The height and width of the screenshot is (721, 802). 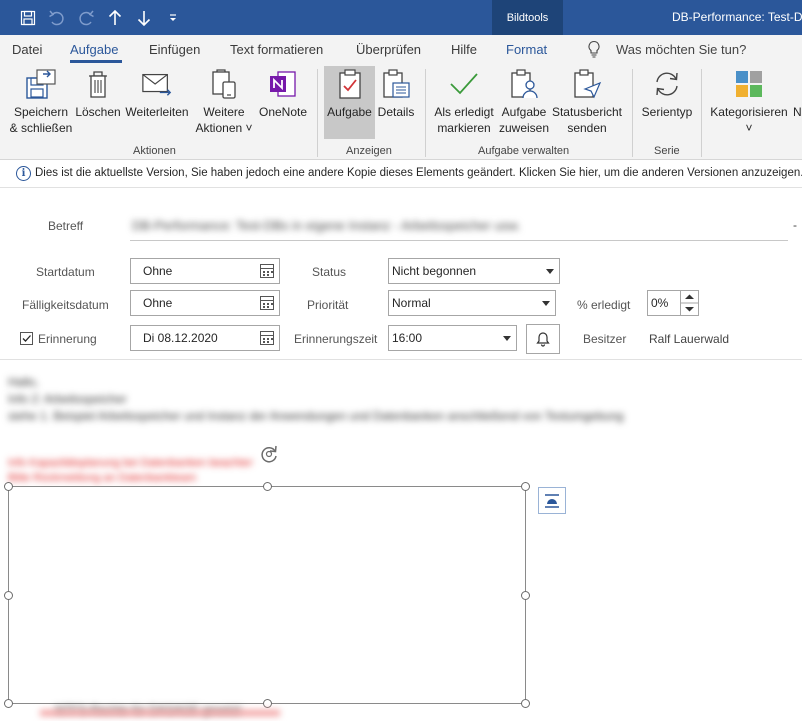 What do you see at coordinates (283, 84) in the screenshot?
I see `onenote-icon` at bounding box center [283, 84].